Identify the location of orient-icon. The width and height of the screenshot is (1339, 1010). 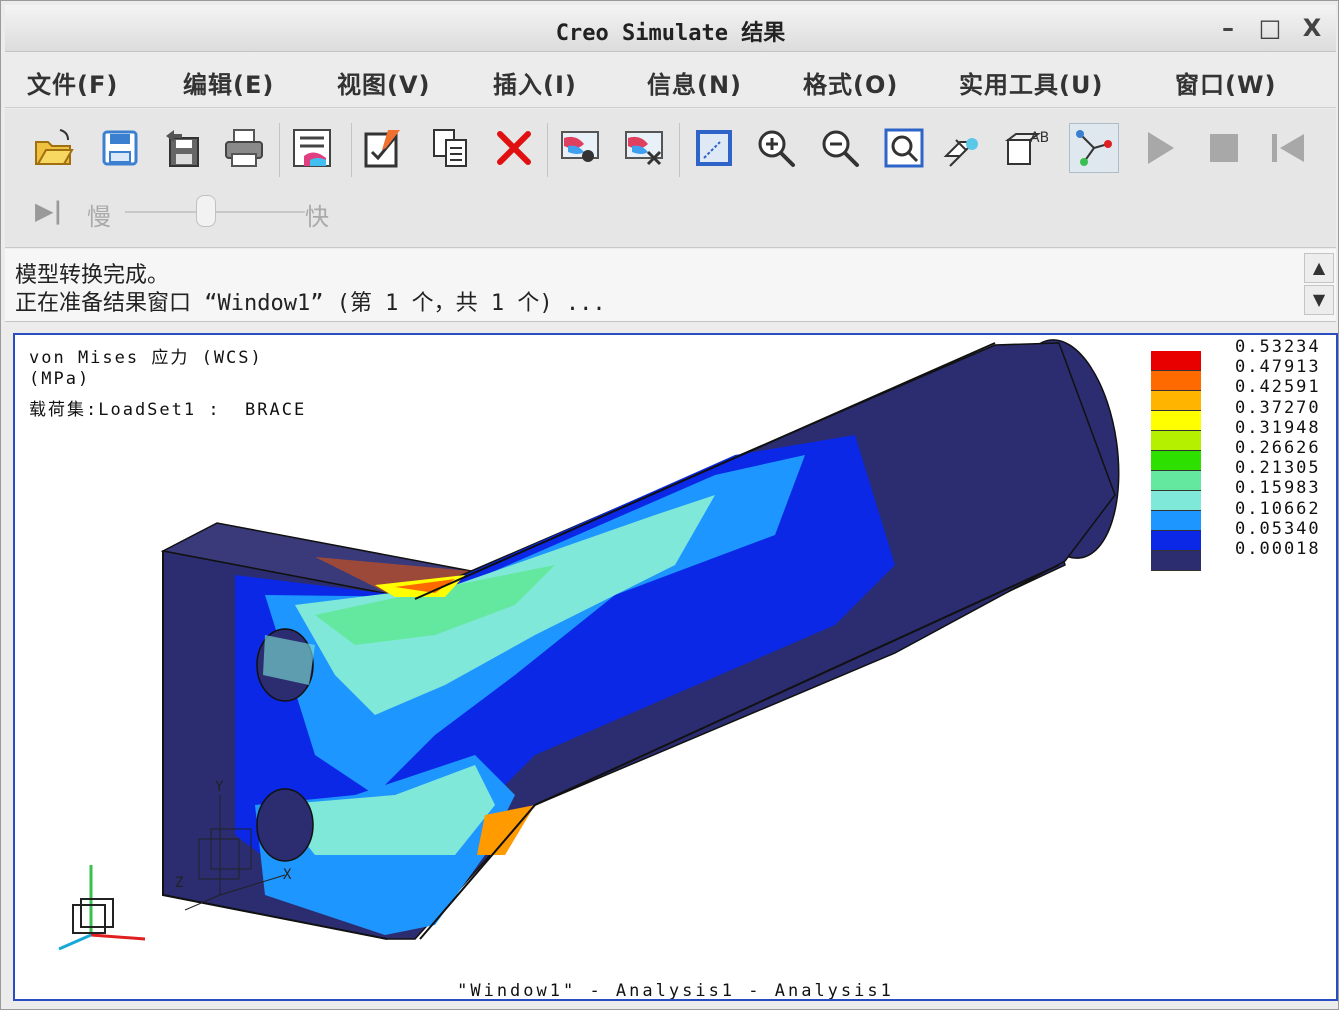
(964, 148).